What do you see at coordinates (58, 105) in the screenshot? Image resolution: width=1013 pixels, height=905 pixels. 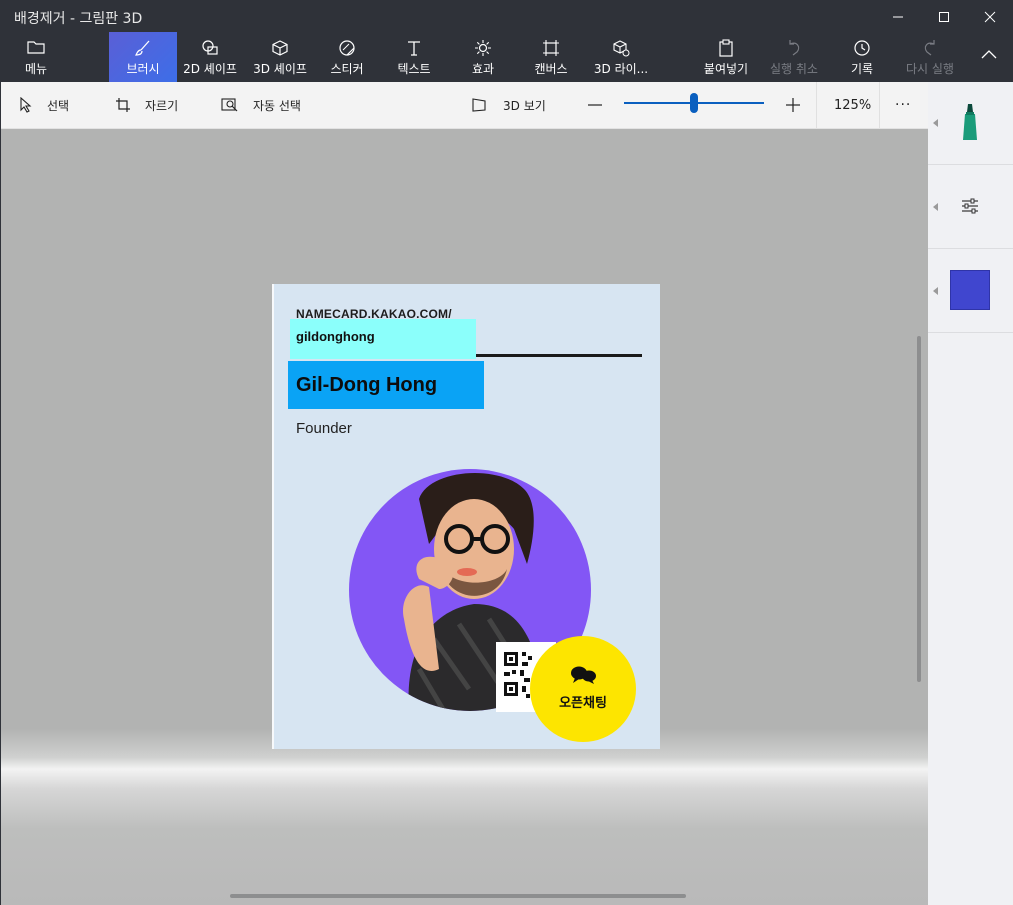 I see `select-label: 선택` at bounding box center [58, 105].